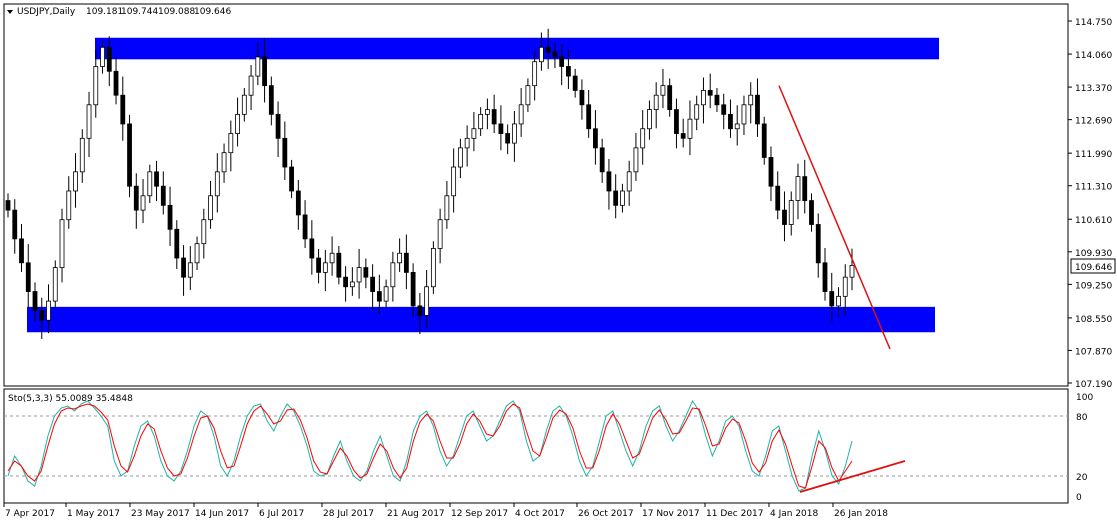  Describe the element at coordinates (735, 514) in the screenshot. I see `x-tick-label: 11 Dec 2017` at that location.